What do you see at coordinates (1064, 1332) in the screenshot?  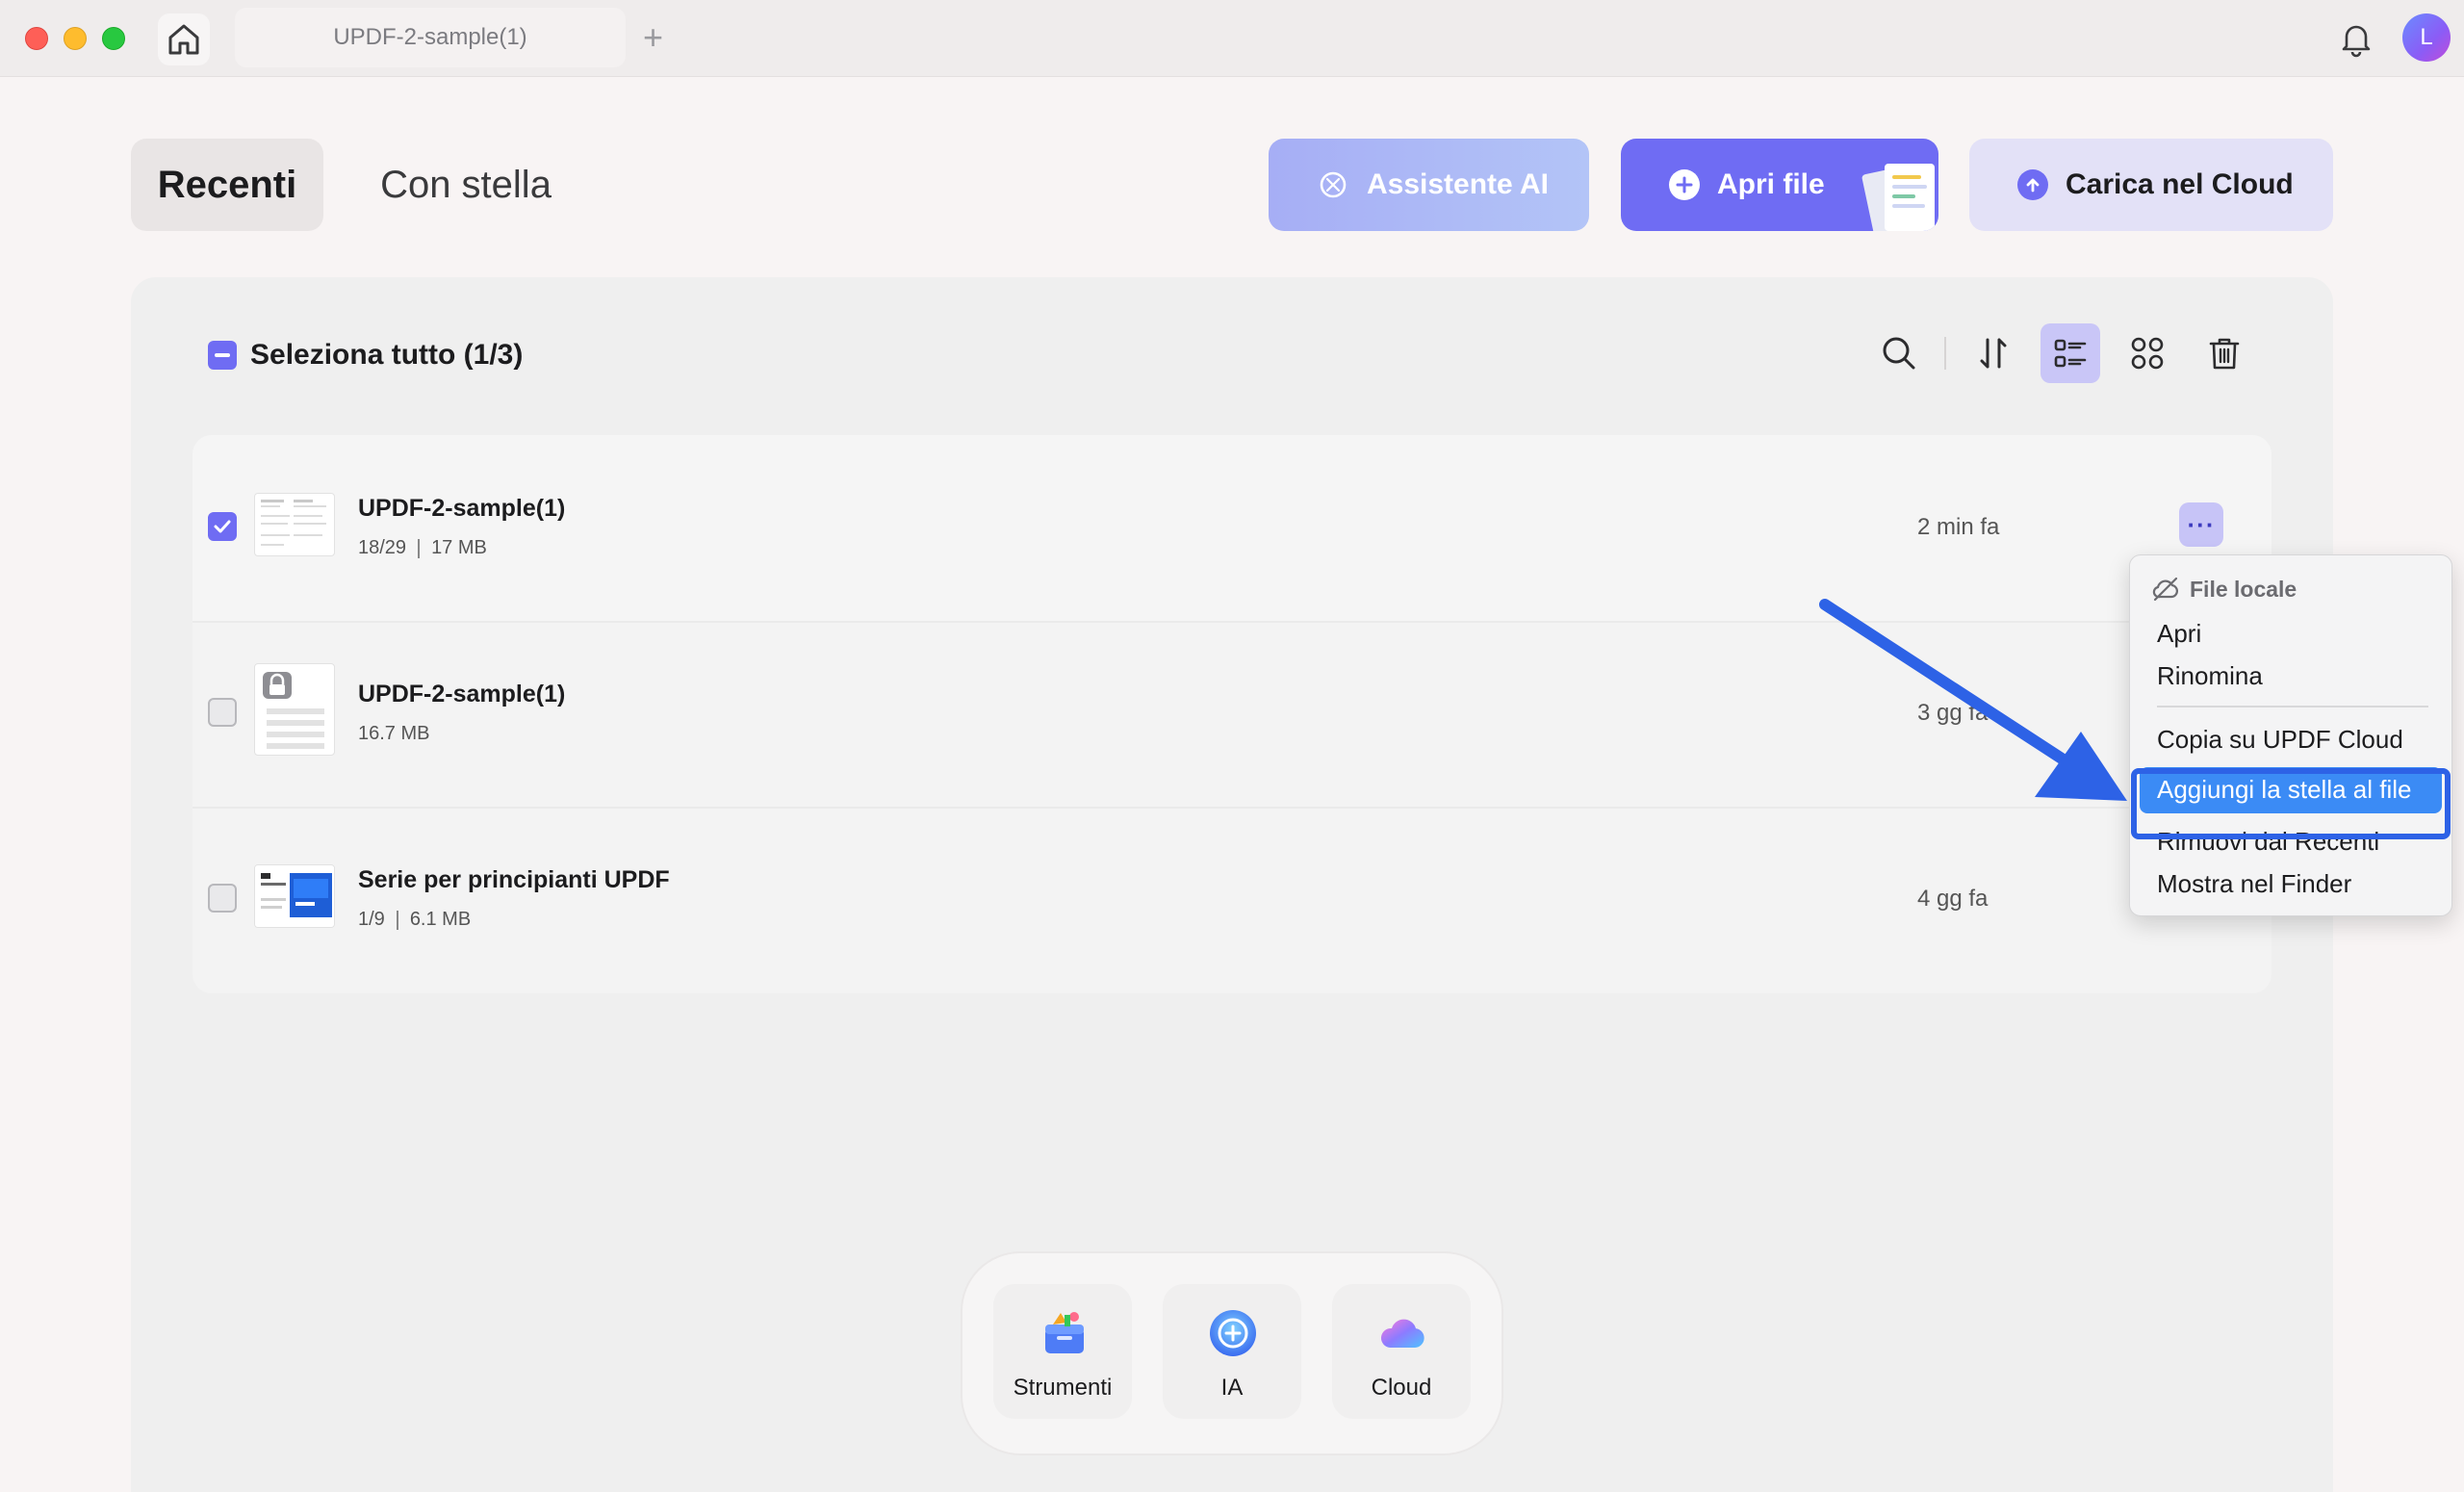 I see `toolbox-icon` at bounding box center [1064, 1332].